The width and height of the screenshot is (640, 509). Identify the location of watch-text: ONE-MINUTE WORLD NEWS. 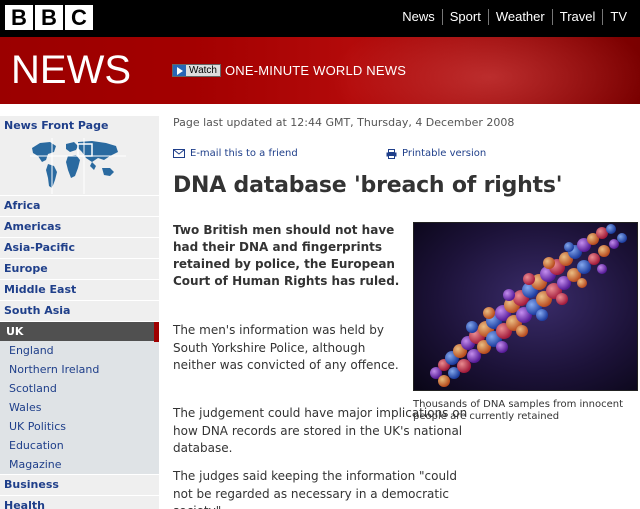
(315, 70).